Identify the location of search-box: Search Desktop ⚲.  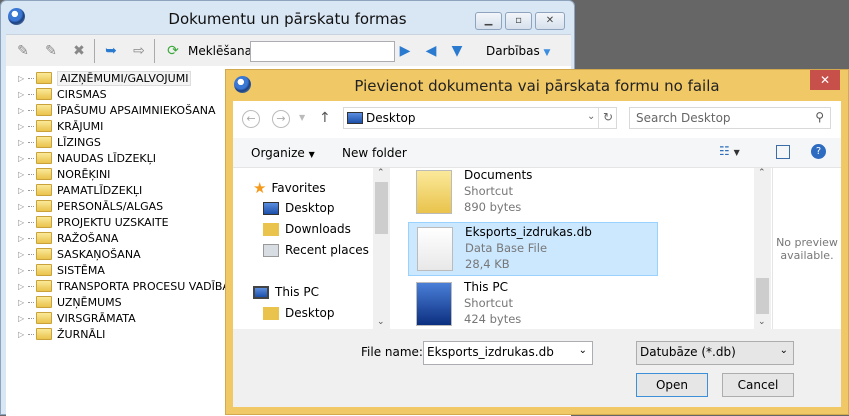
(730, 118).